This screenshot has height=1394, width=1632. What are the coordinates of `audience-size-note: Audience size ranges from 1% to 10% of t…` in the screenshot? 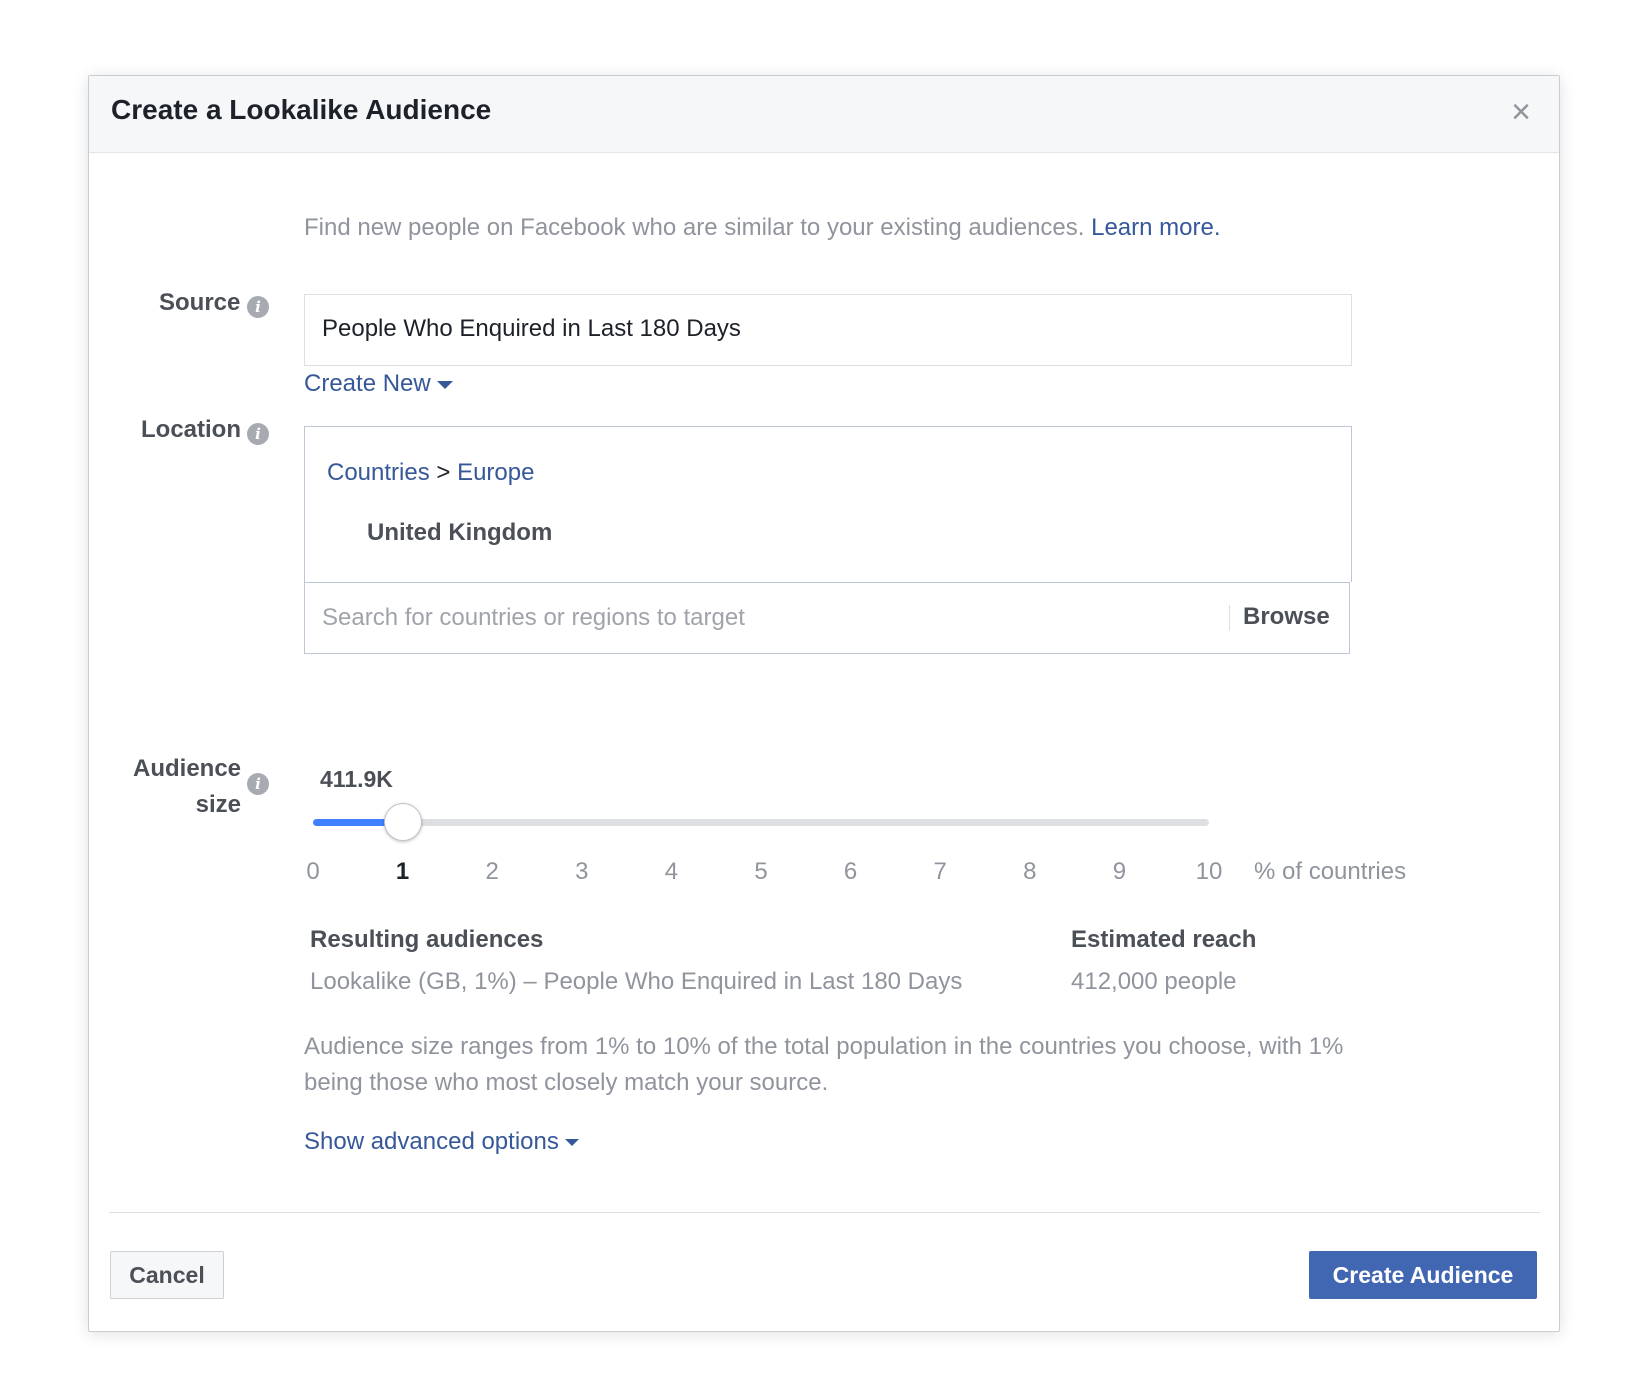 It's located at (824, 1064).